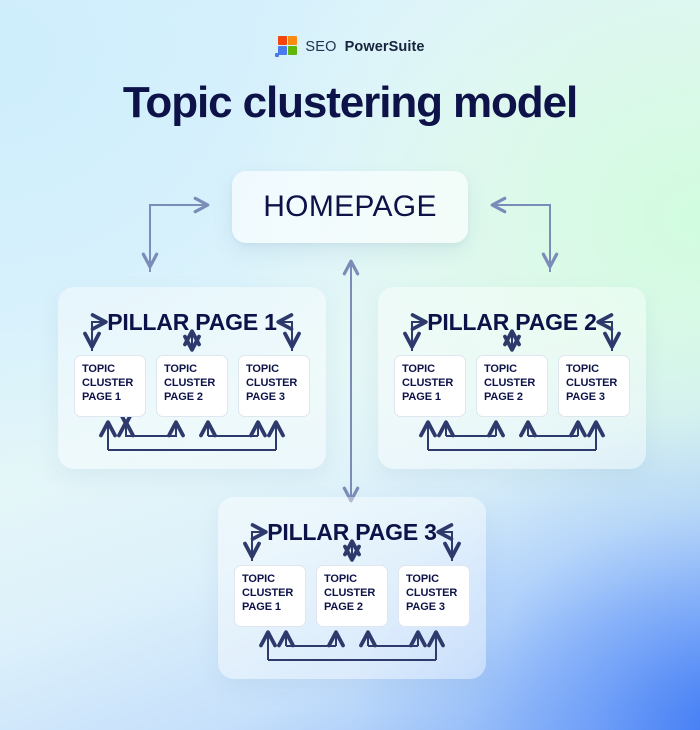 Image resolution: width=700 pixels, height=730 pixels. I want to click on page-title: Topic clustering model, so click(350, 102).